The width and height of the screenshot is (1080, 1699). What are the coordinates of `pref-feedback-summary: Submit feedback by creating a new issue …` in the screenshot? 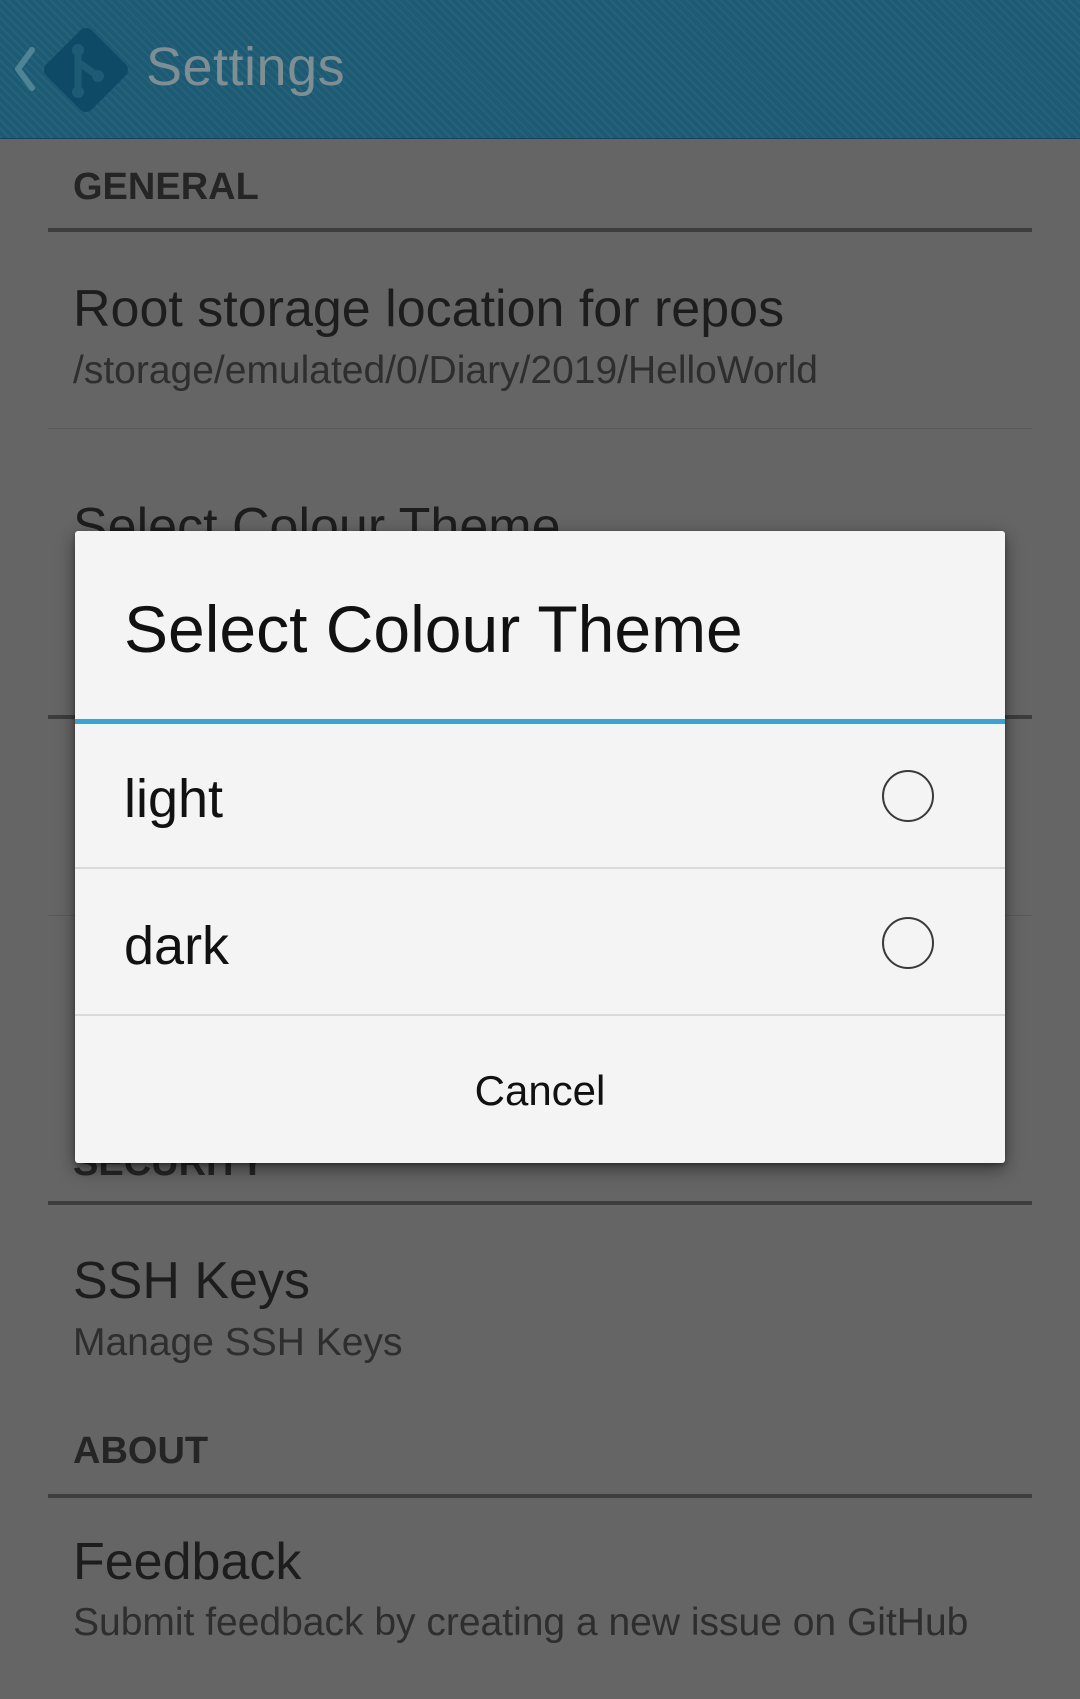 It's located at (521, 1622).